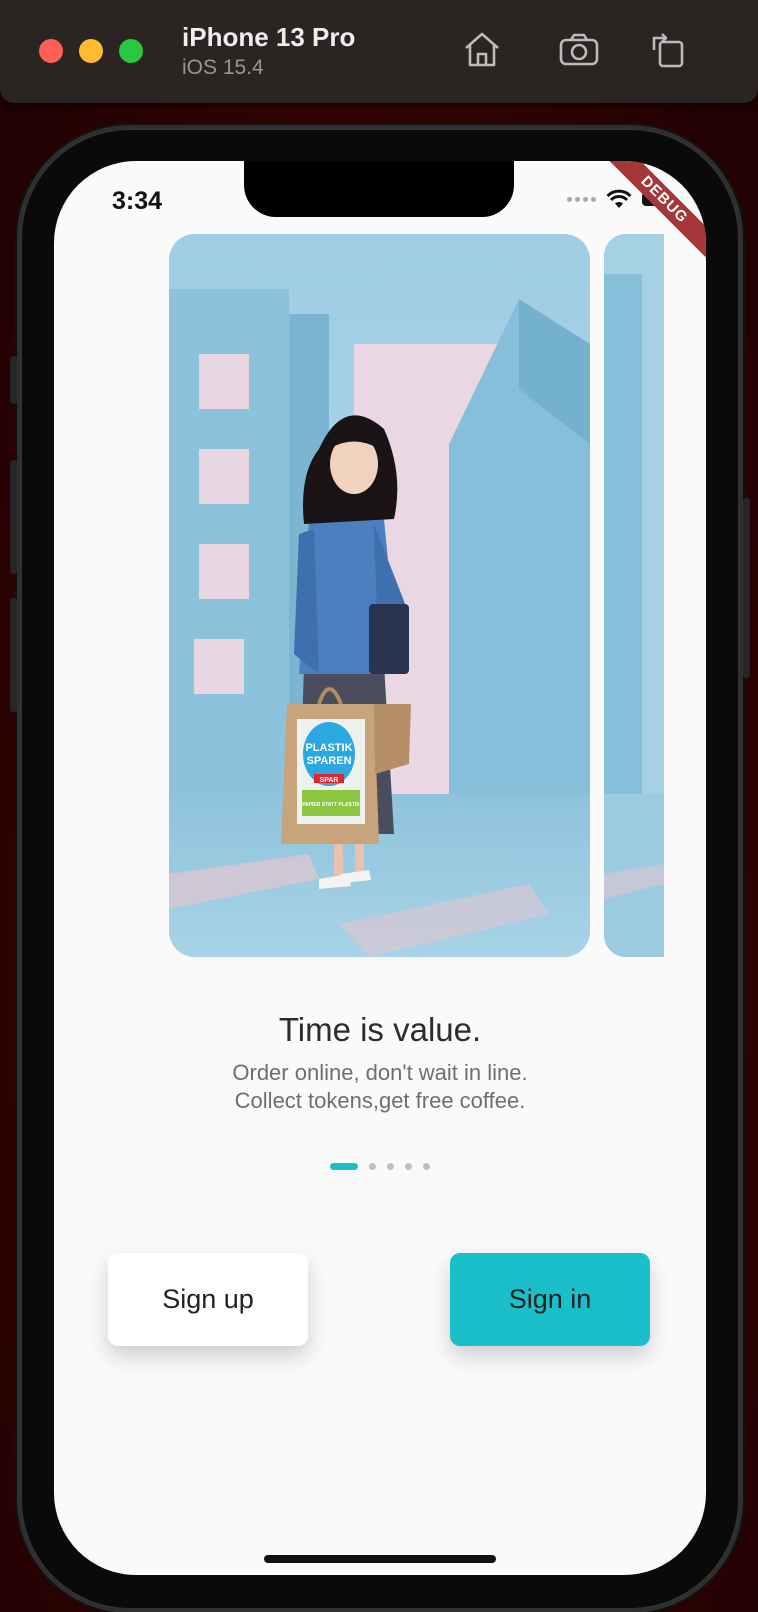 This screenshot has width=758, height=1612. I want to click on volume-up-button, so click(13, 517).